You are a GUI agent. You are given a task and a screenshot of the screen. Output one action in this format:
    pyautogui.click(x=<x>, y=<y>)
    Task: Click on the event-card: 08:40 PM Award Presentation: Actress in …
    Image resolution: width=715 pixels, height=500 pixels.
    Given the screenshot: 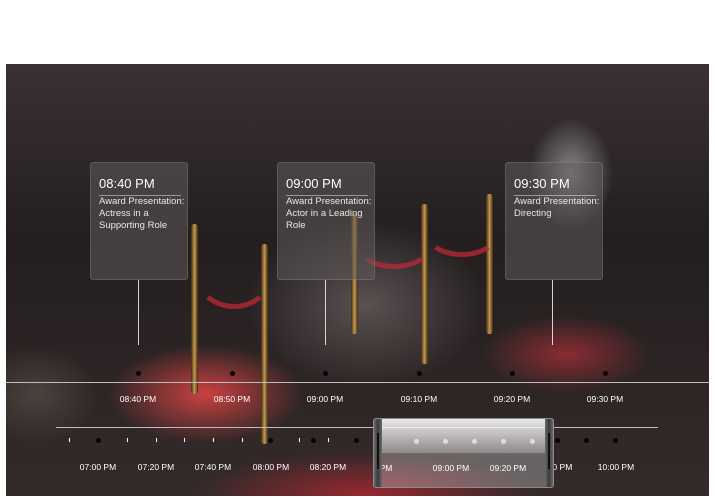 What is the action you would take?
    pyautogui.click(x=139, y=221)
    